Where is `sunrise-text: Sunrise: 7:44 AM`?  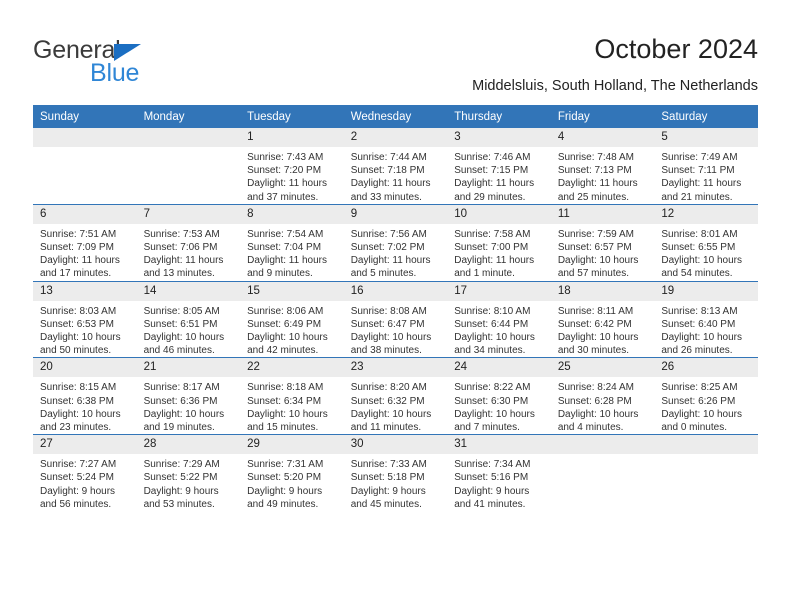 sunrise-text: Sunrise: 7:44 AM is located at coordinates (388, 157).